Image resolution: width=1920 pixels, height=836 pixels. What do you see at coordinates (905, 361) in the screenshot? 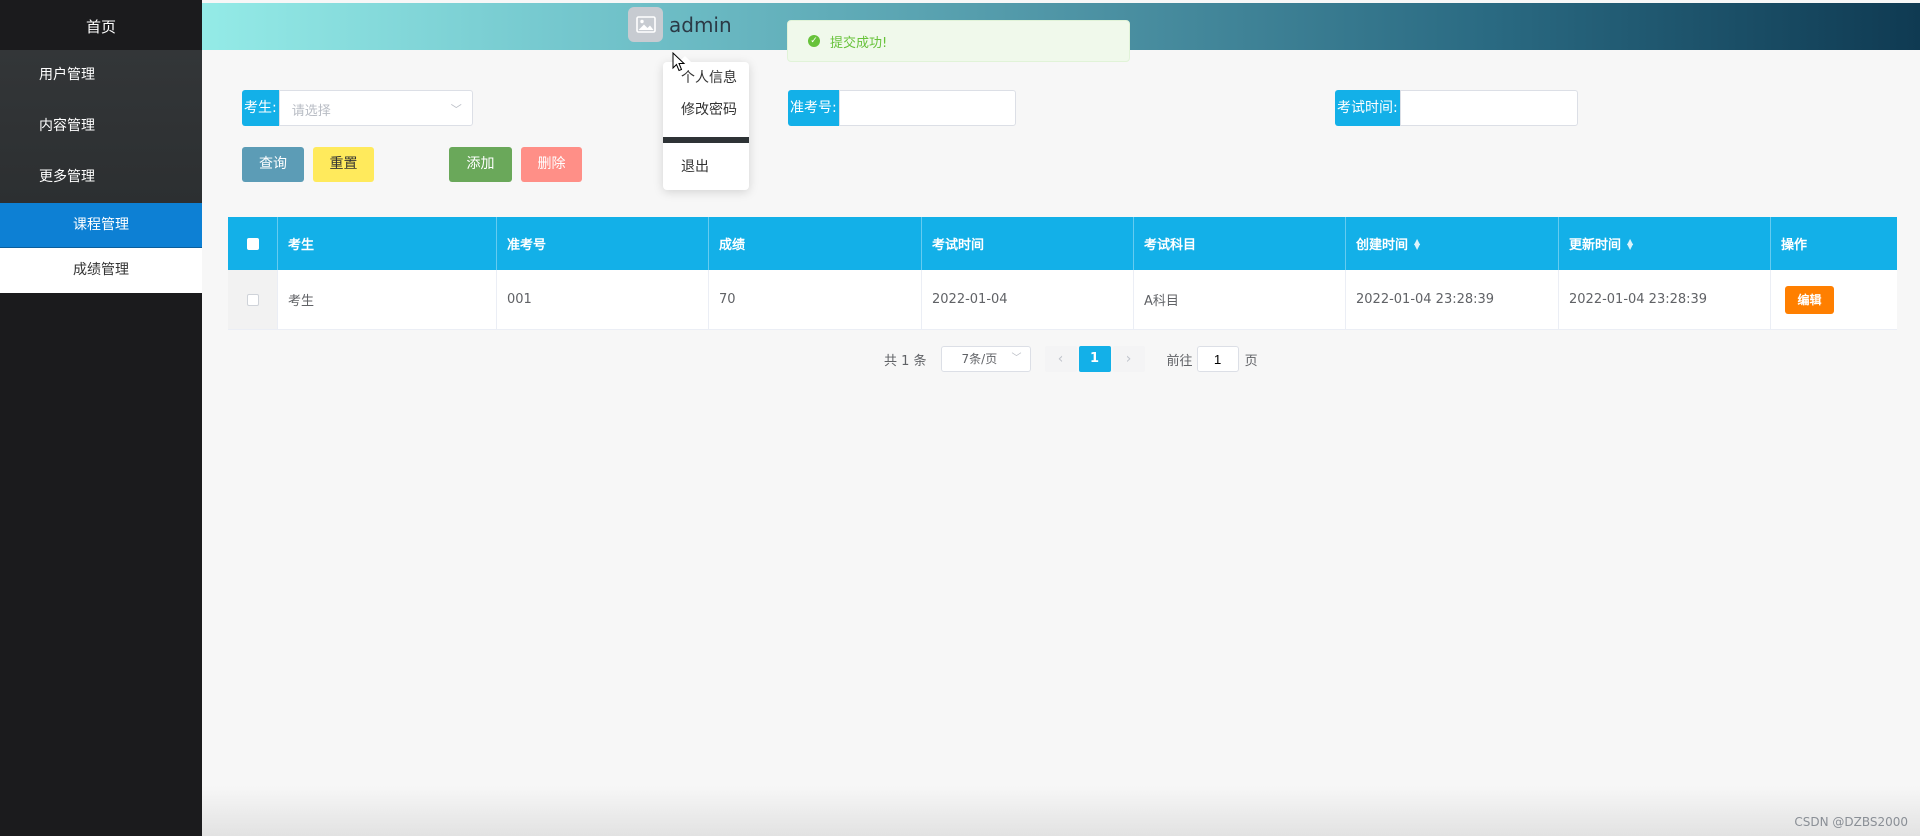
I see `pagination-total: 共 1 条` at bounding box center [905, 361].